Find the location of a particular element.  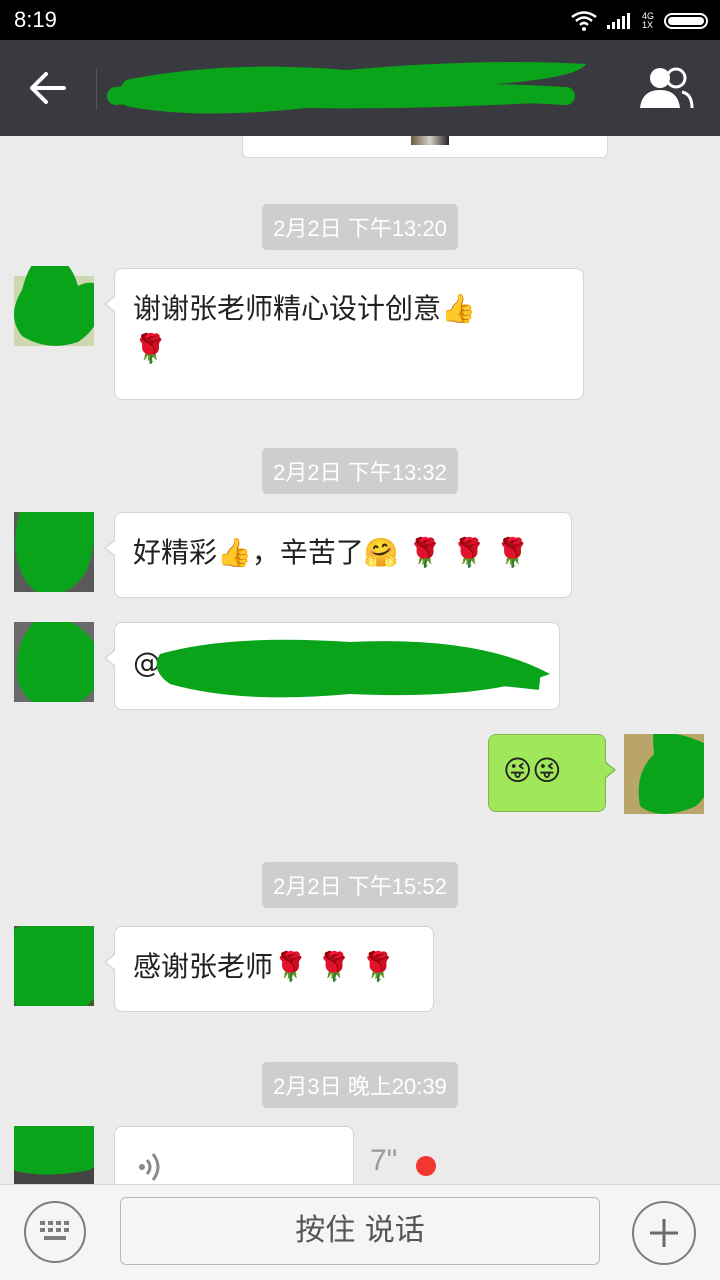

hold-to-talk-button: 按住 说话 is located at coordinates (360, 1231).